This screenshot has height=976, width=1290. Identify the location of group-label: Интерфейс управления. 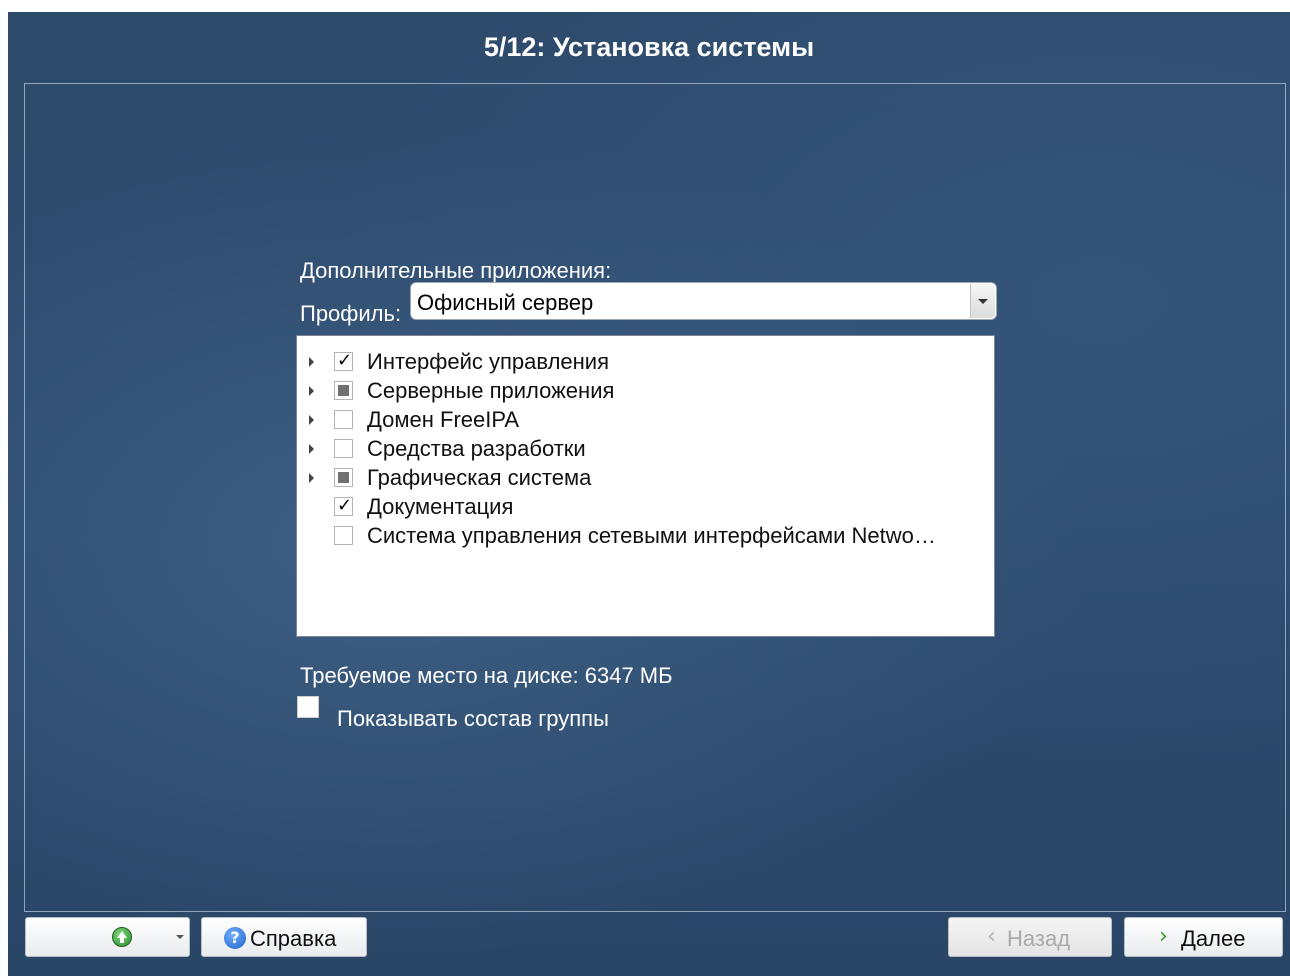
(488, 361).